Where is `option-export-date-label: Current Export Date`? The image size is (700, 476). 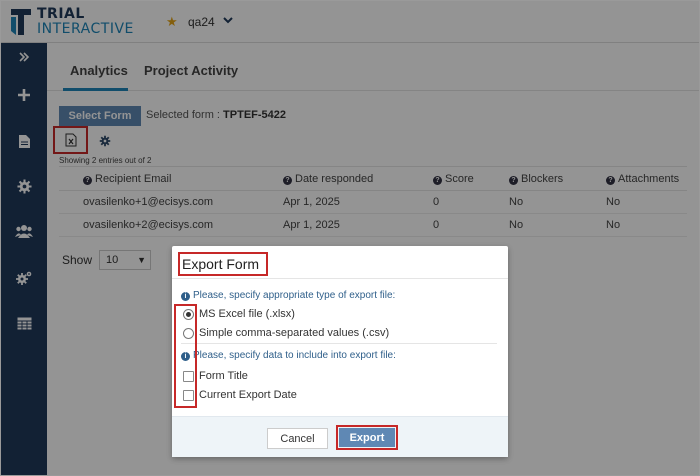
option-export-date-label: Current Export Date is located at coordinates (248, 395).